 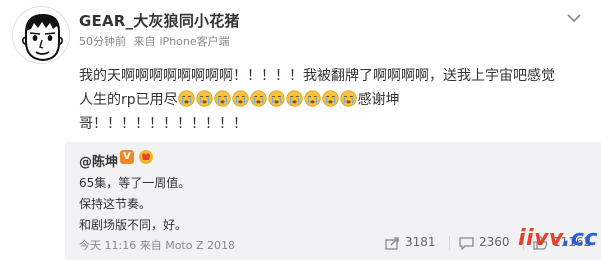 What do you see at coordinates (128, 100) in the screenshot?
I see `post-text-segment: 人生的rp已用尽` at bounding box center [128, 100].